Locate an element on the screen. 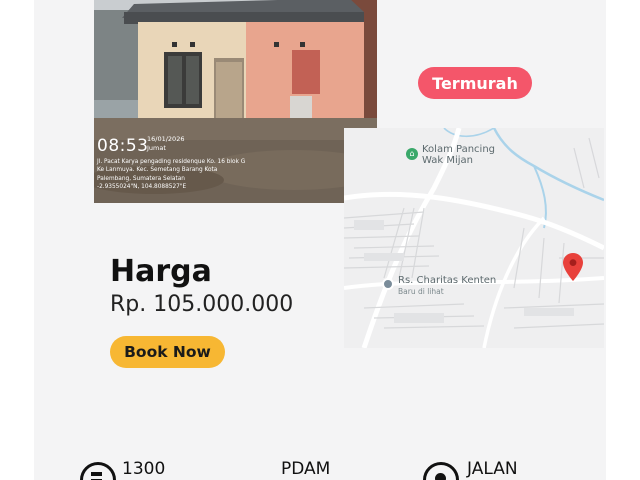 The width and height of the screenshot is (640, 480). electricity-icon is located at coordinates (98, 471).